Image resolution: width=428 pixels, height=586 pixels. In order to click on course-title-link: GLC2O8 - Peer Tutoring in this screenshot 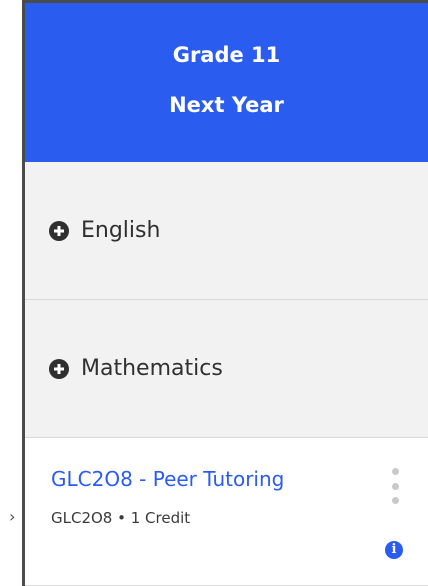, I will do `click(239, 479)`.